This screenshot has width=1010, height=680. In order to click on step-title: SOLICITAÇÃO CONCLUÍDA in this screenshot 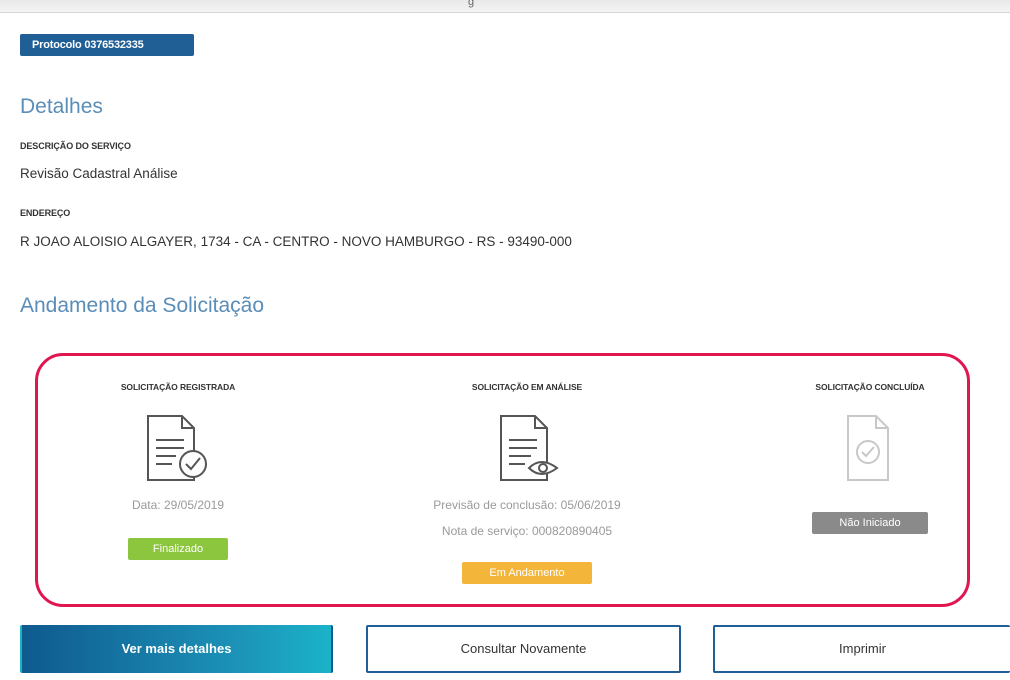, I will do `click(870, 387)`.